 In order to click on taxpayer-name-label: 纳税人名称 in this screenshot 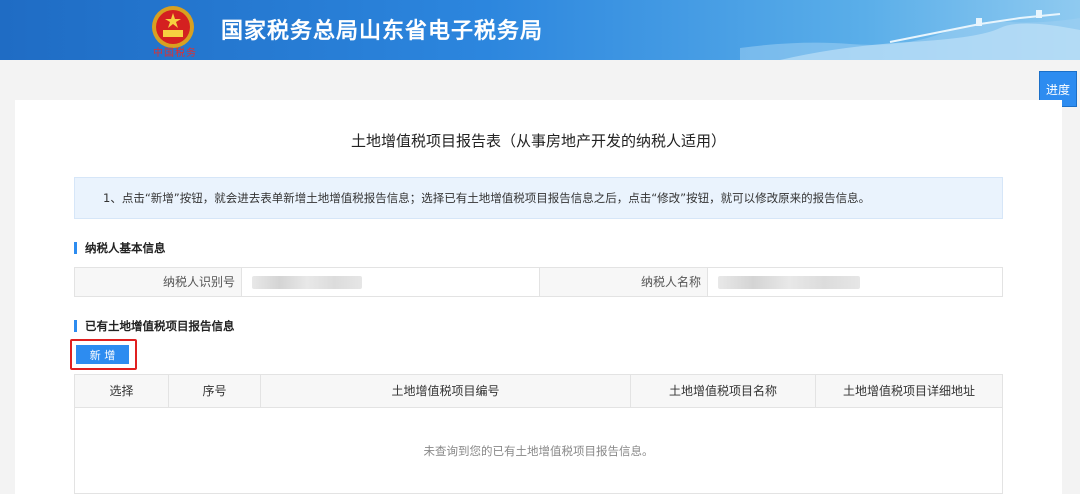, I will do `click(623, 282)`.